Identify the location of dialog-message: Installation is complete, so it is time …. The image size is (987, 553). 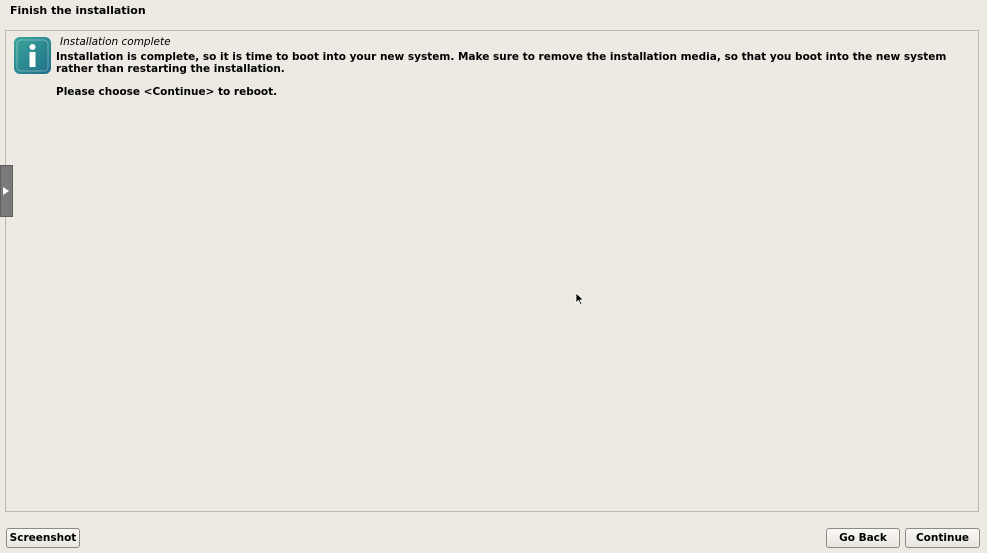
(503, 63).